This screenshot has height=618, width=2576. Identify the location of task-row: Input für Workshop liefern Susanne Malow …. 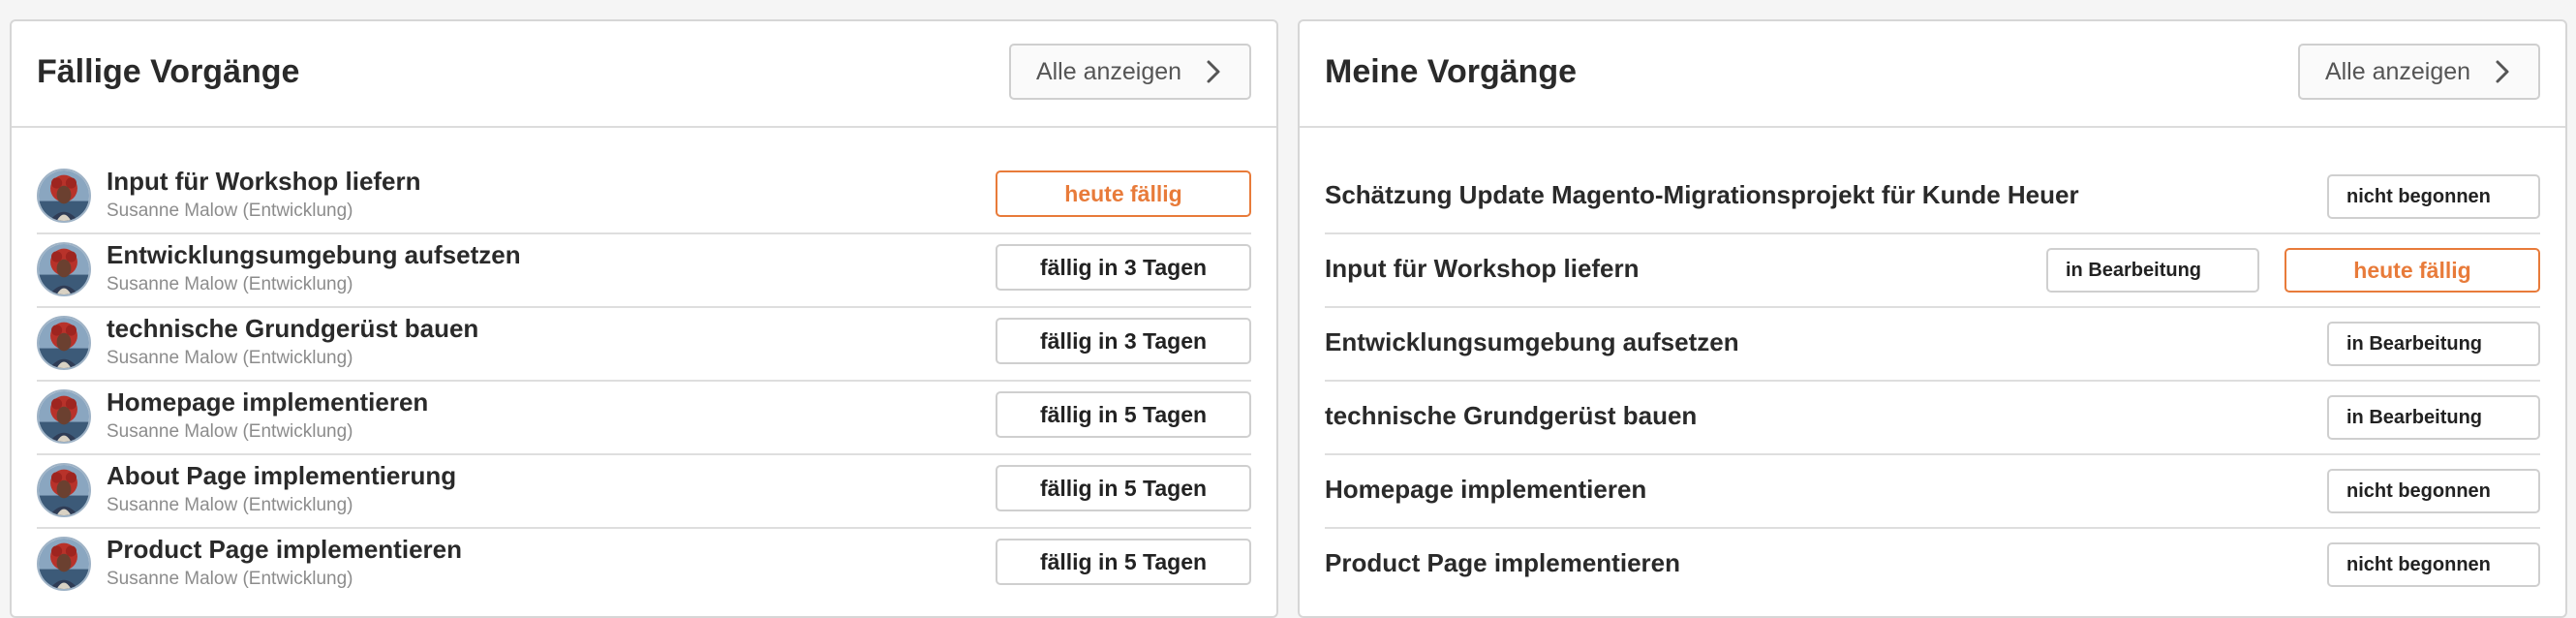
(644, 197).